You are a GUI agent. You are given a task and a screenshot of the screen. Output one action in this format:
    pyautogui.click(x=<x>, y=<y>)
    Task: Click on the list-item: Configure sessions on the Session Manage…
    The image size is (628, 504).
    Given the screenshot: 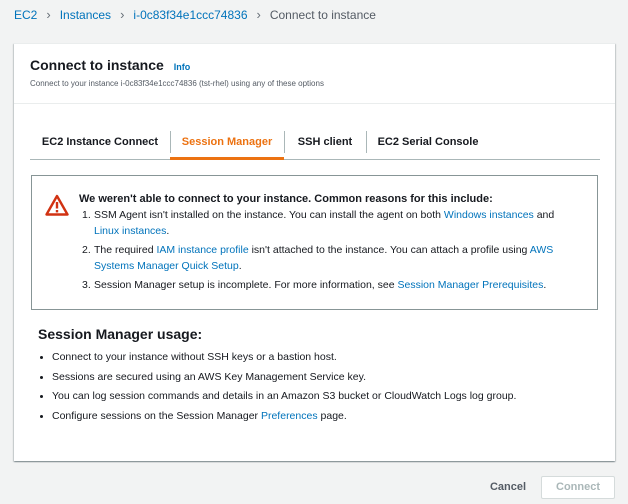 What is the action you would take?
    pyautogui.click(x=318, y=417)
    